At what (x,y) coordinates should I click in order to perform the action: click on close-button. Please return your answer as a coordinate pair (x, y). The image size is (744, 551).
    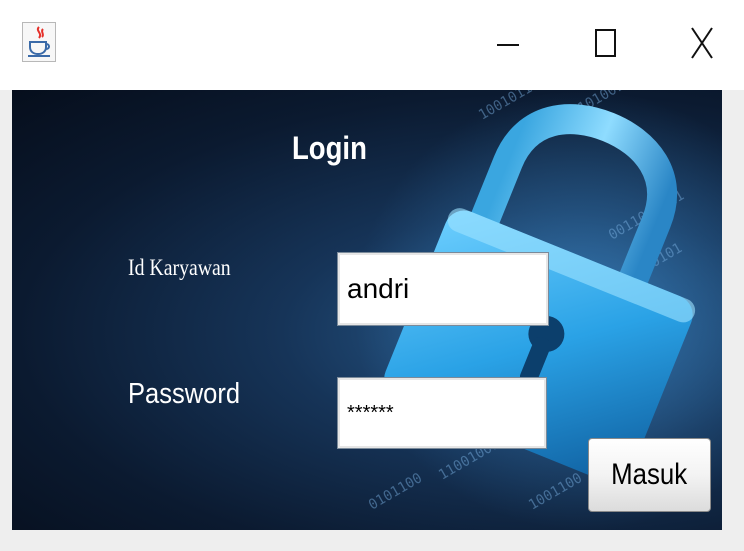
    Looking at the image, I should click on (702, 44).